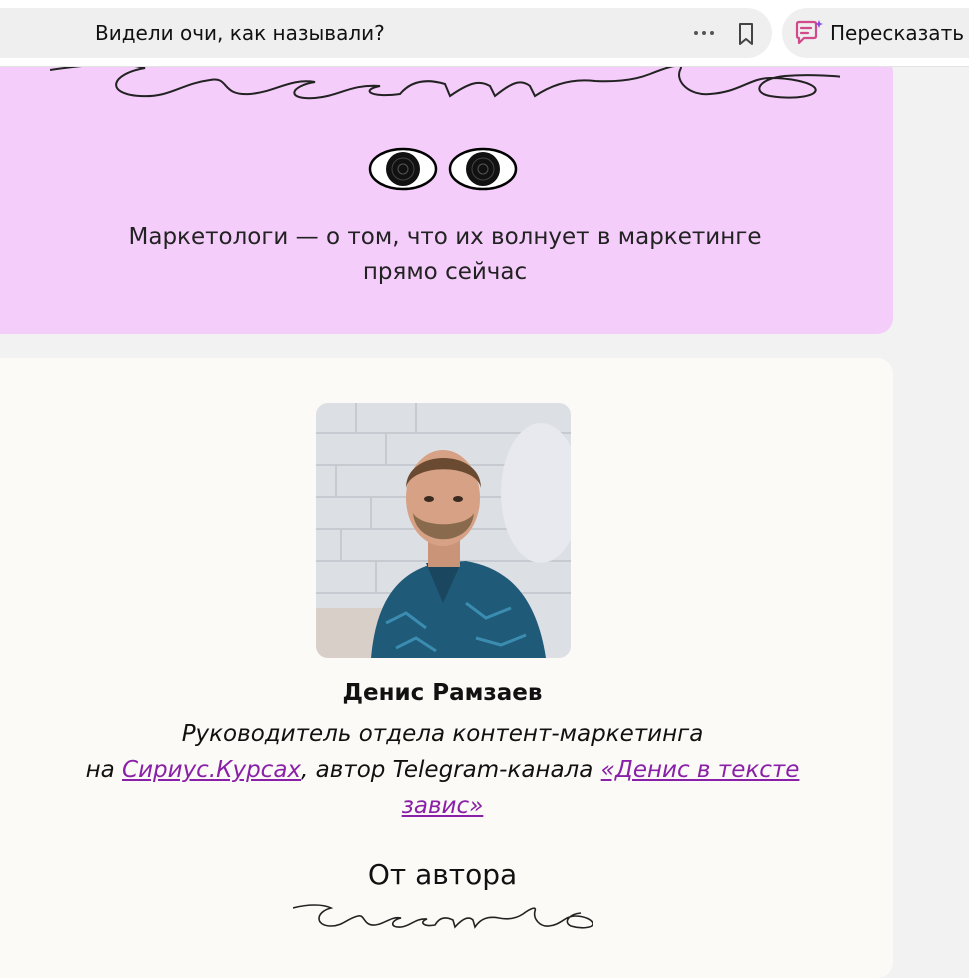  I want to click on browser-top-bar: Видели очи, как называли? Пересказать, so click(484, 33).